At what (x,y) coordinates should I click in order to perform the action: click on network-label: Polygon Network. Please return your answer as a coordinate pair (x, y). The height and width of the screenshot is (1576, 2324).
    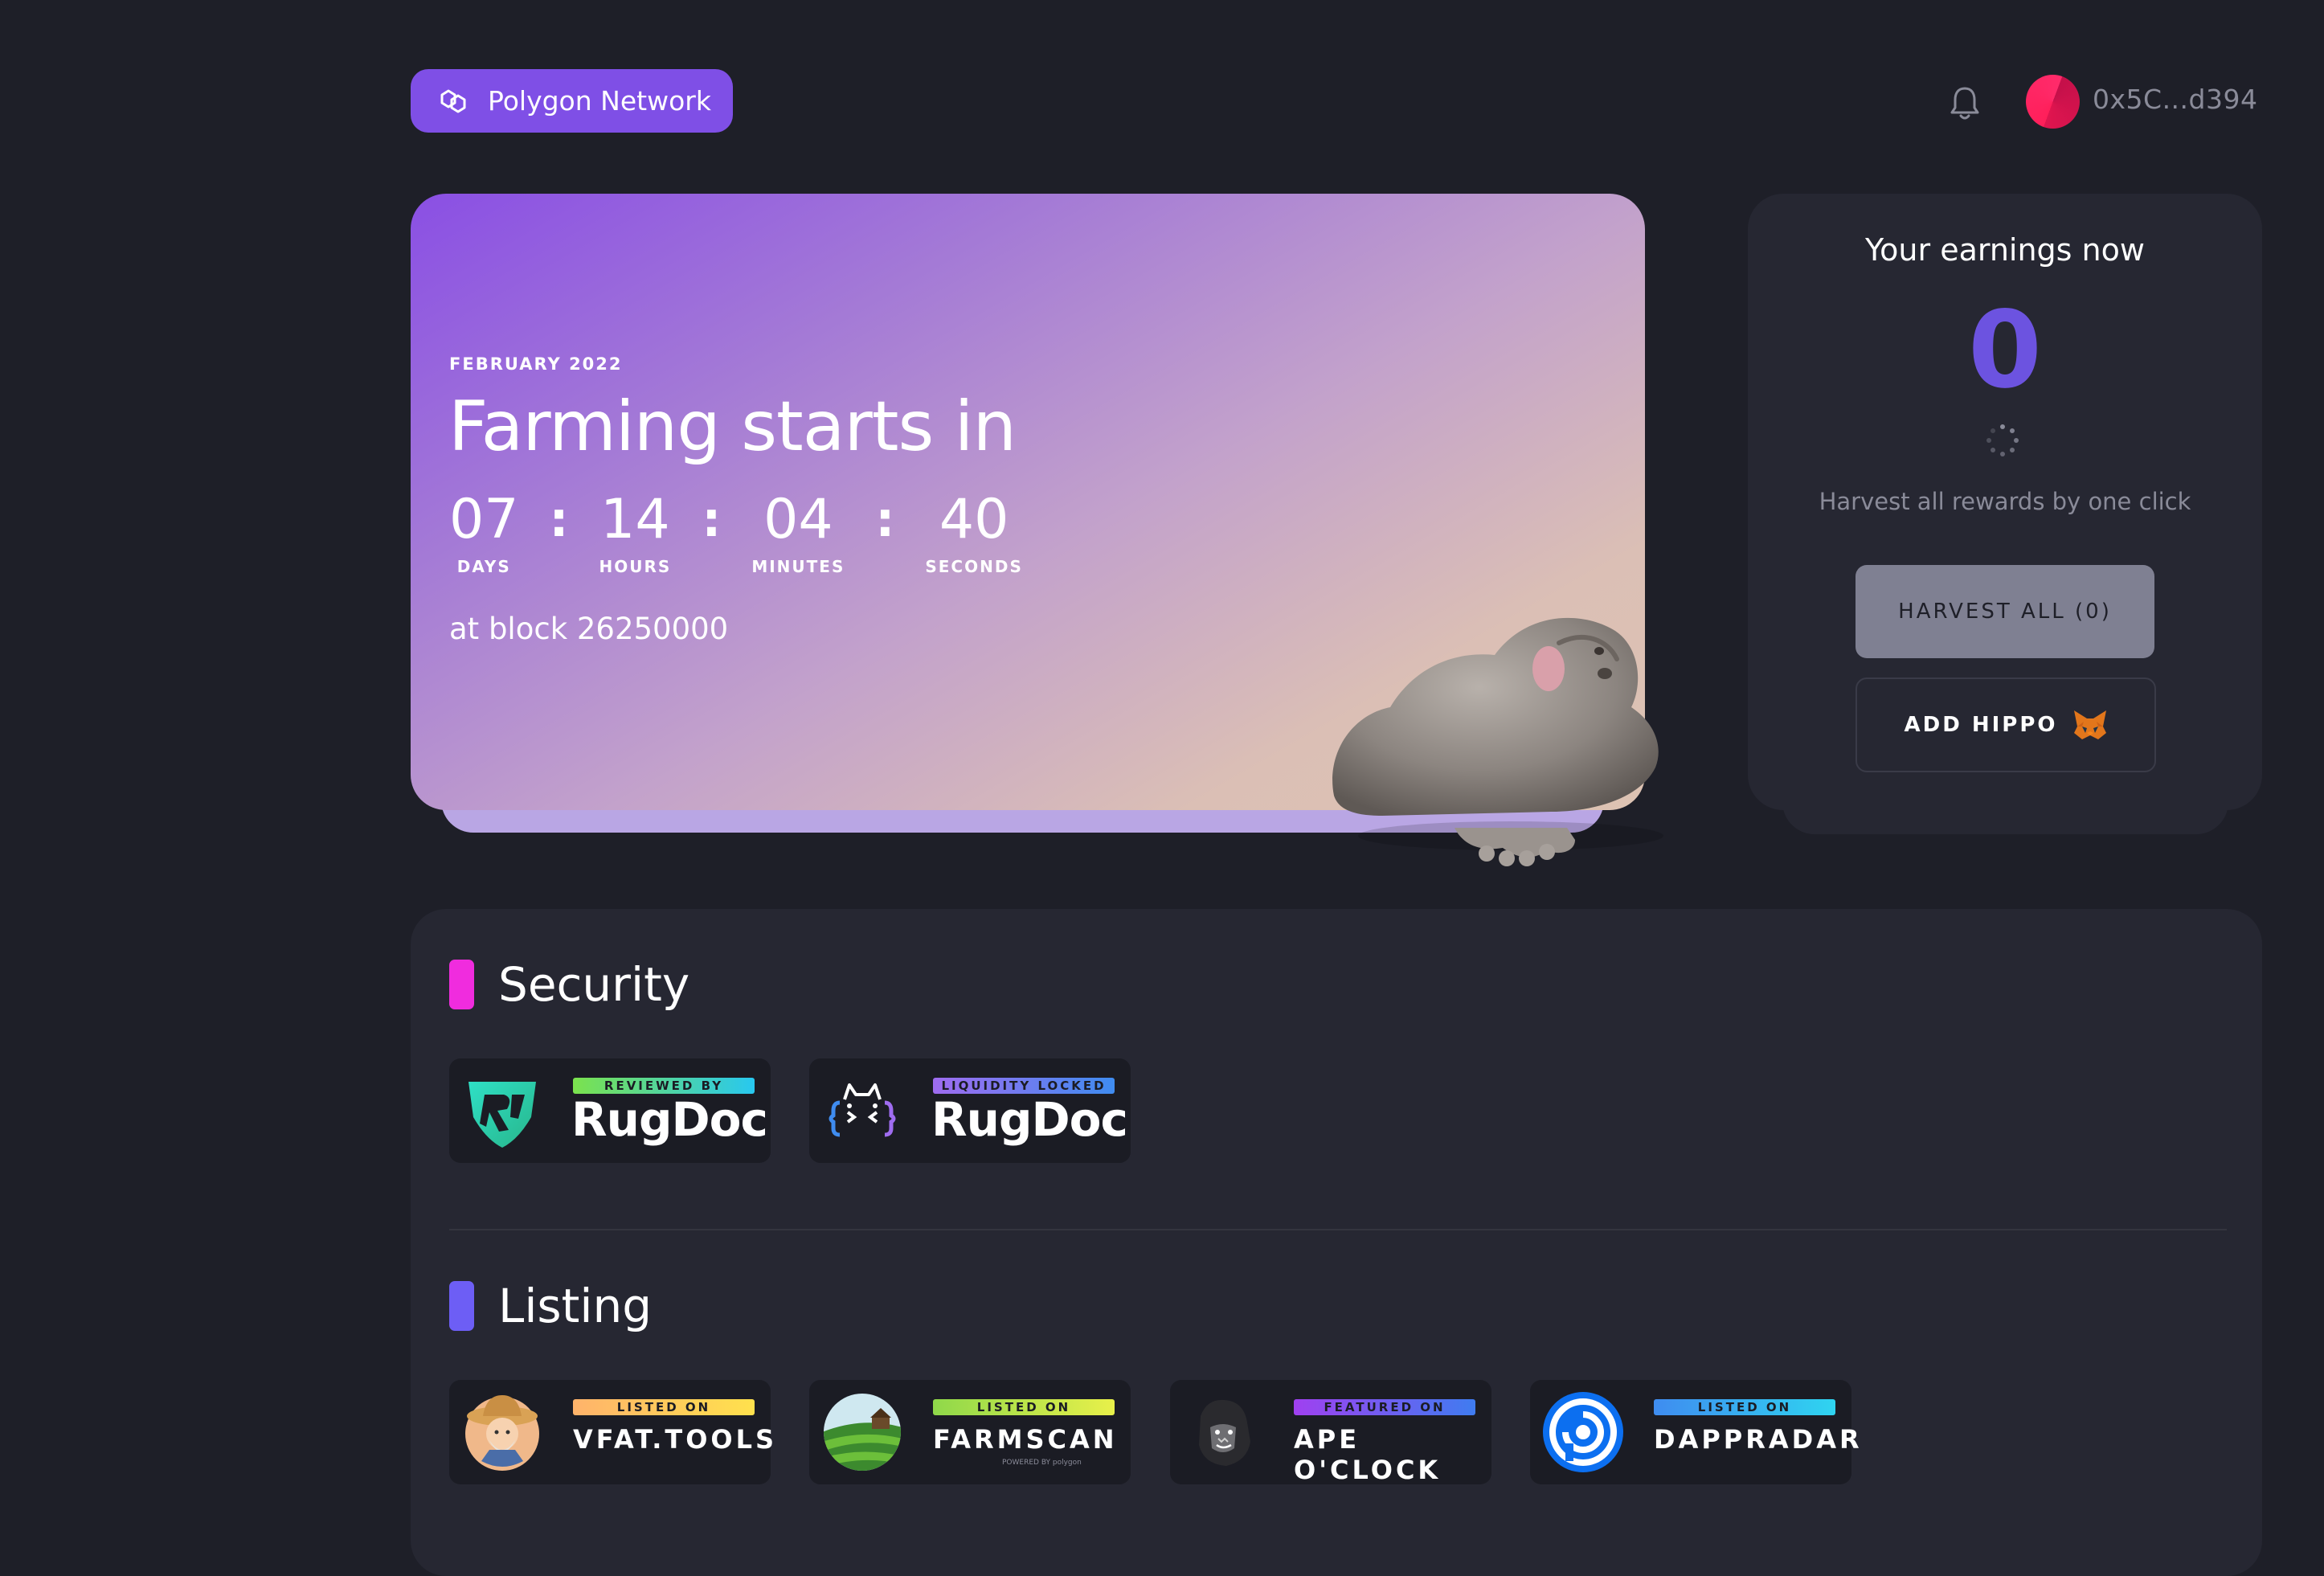
    Looking at the image, I should click on (600, 101).